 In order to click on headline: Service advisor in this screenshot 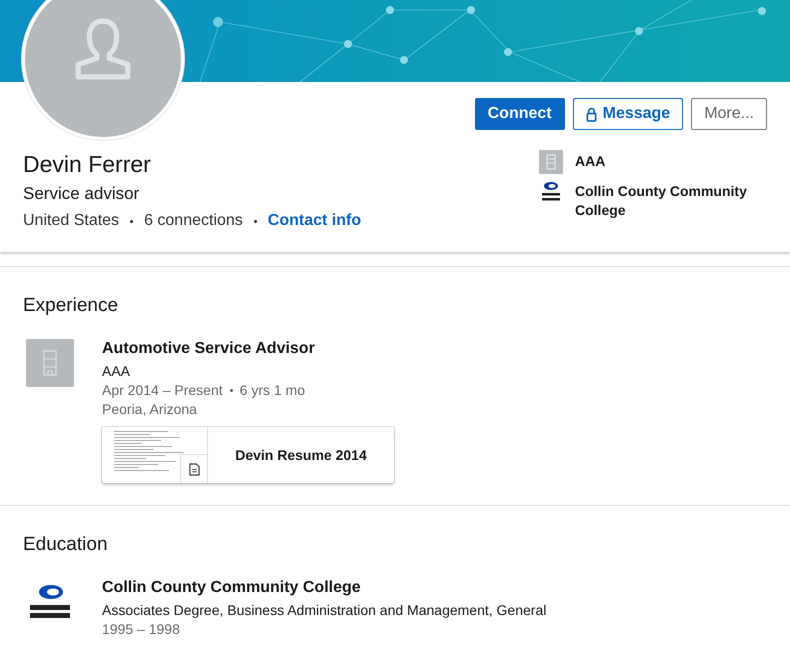, I will do `click(81, 194)`.